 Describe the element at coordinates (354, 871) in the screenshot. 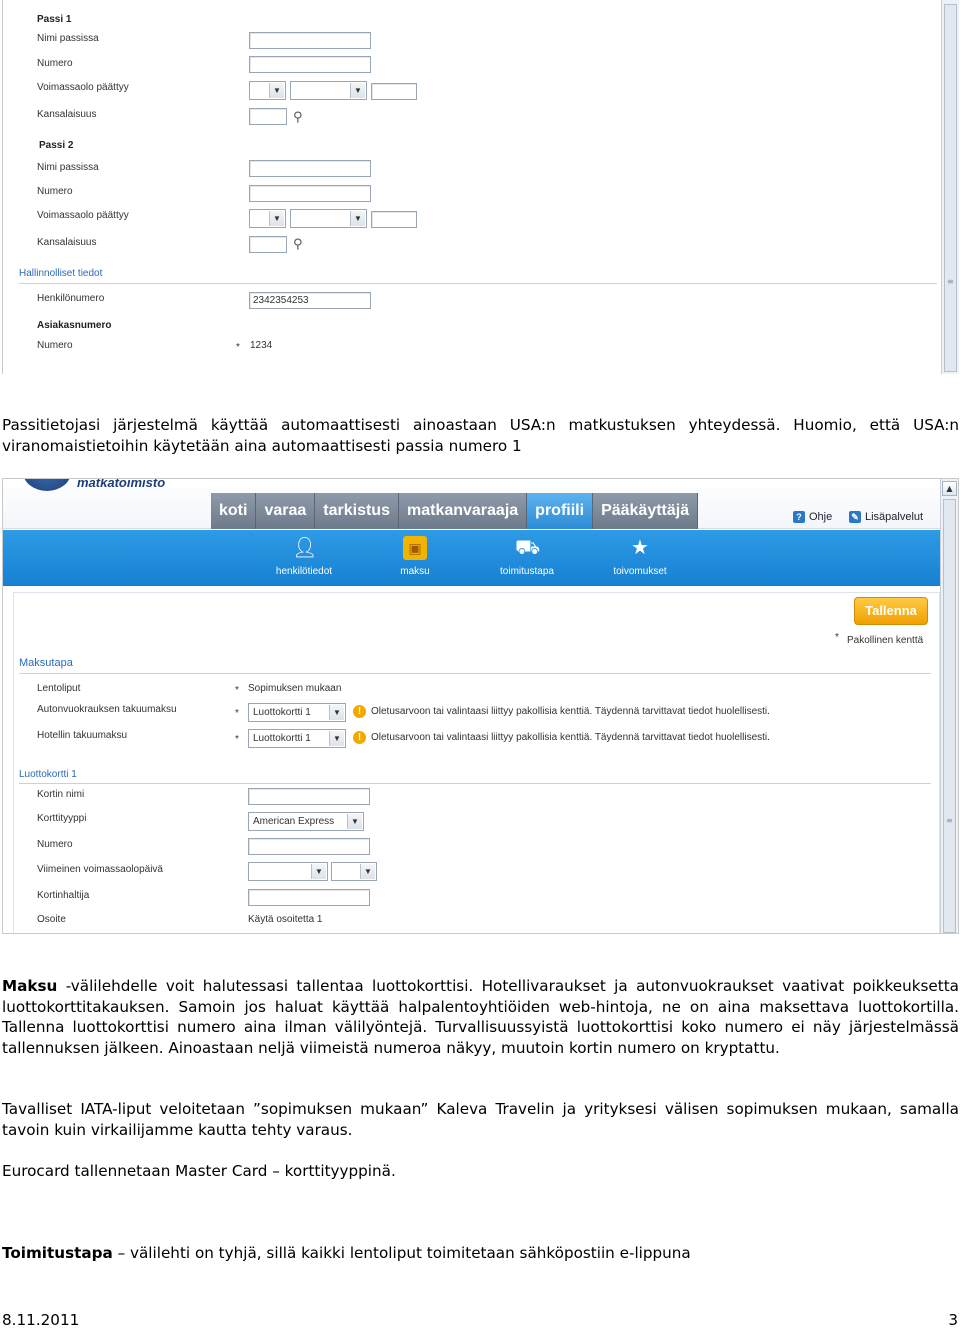

I see `card-expiry-year-select: ▼` at that location.